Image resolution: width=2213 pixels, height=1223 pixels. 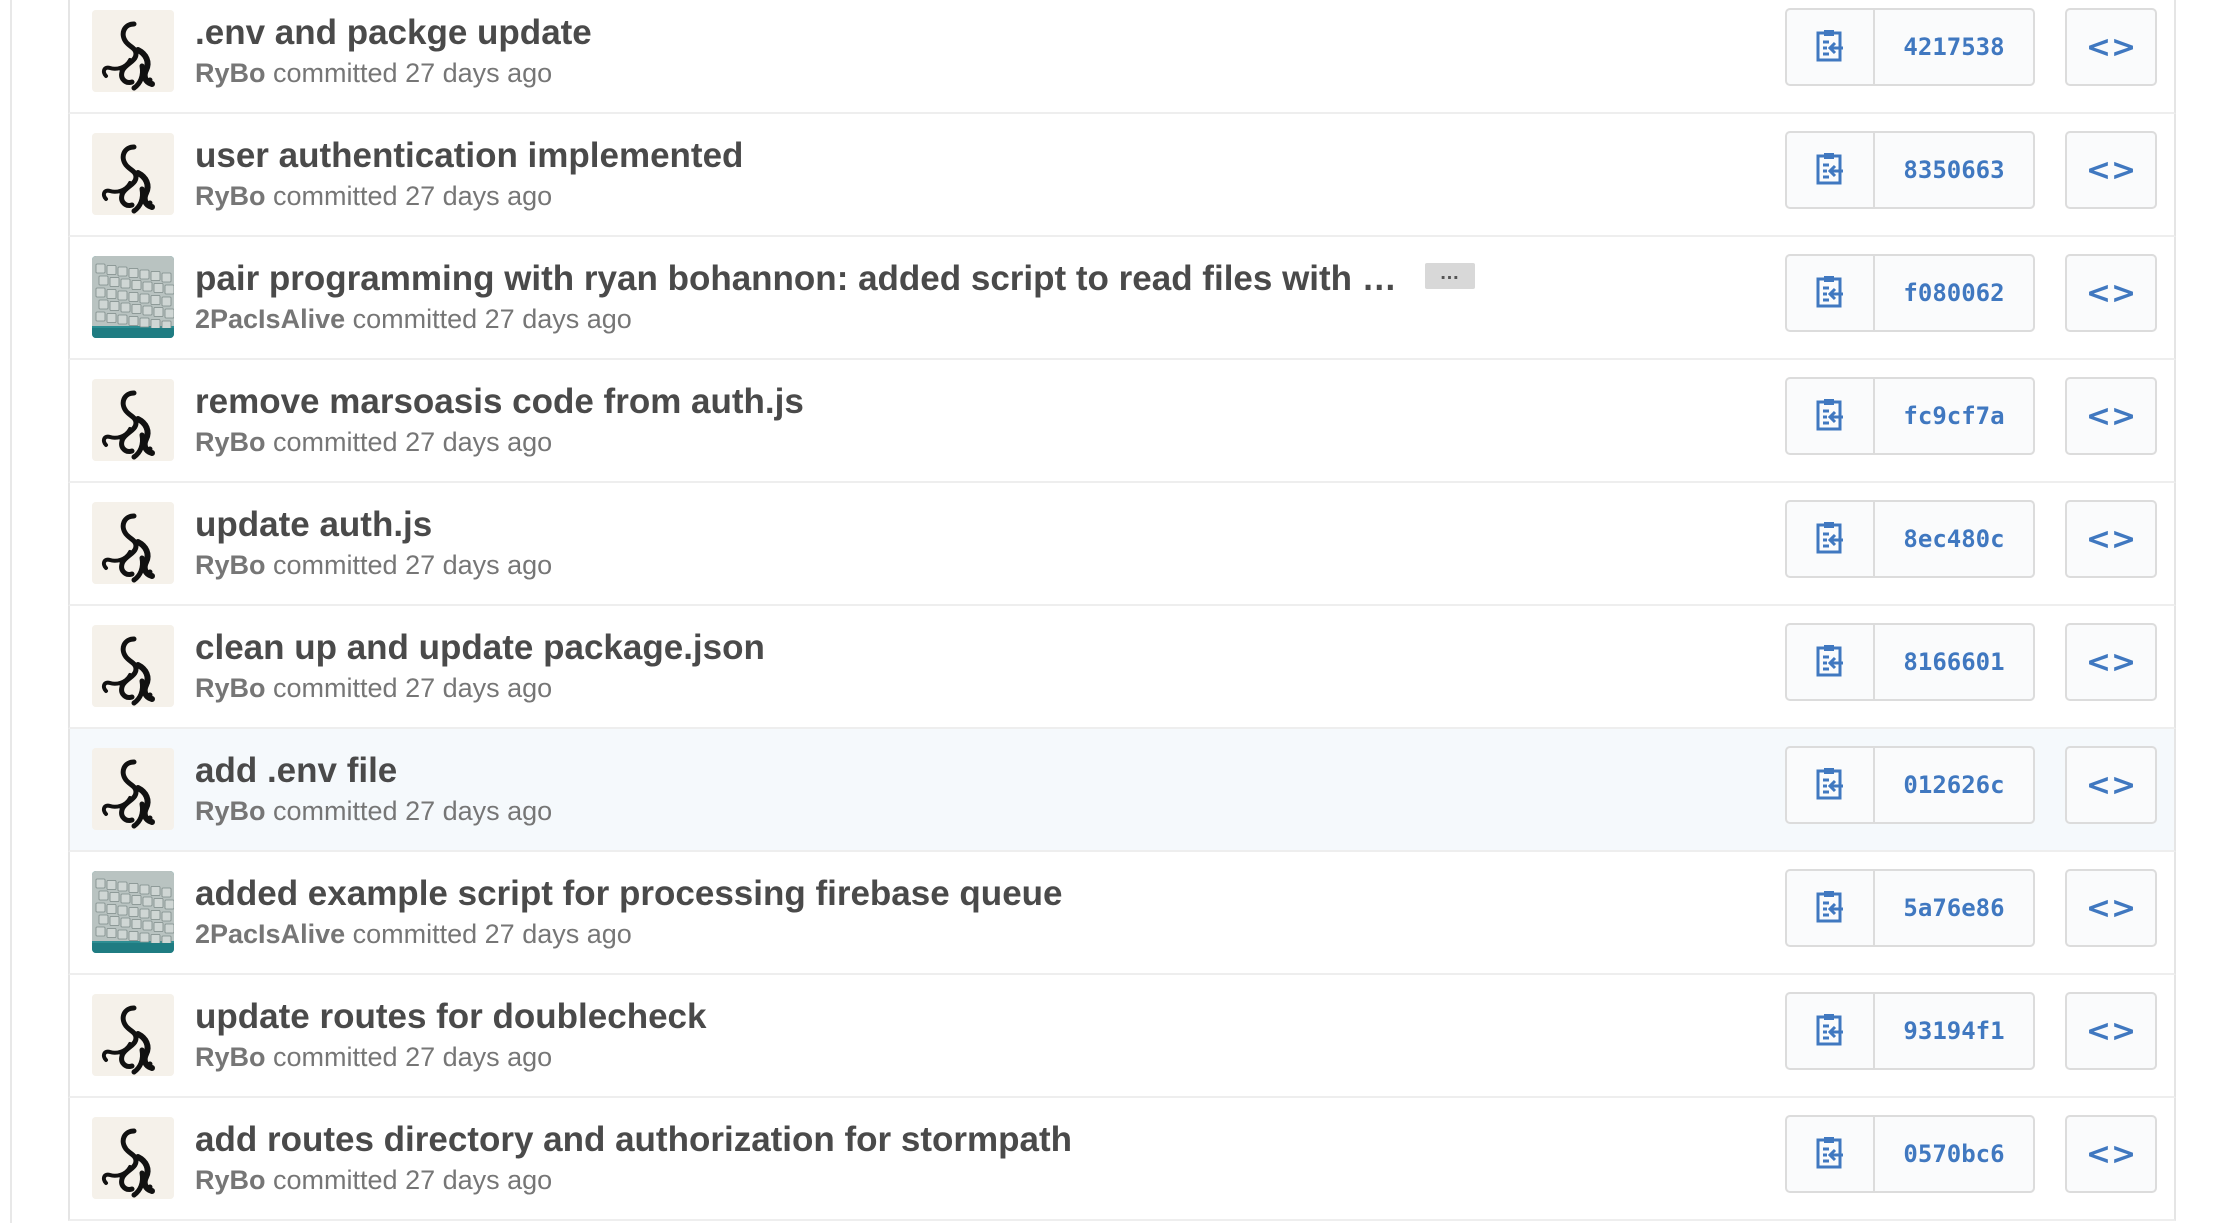 I want to click on commit-title: update auth.js, so click(x=313, y=525).